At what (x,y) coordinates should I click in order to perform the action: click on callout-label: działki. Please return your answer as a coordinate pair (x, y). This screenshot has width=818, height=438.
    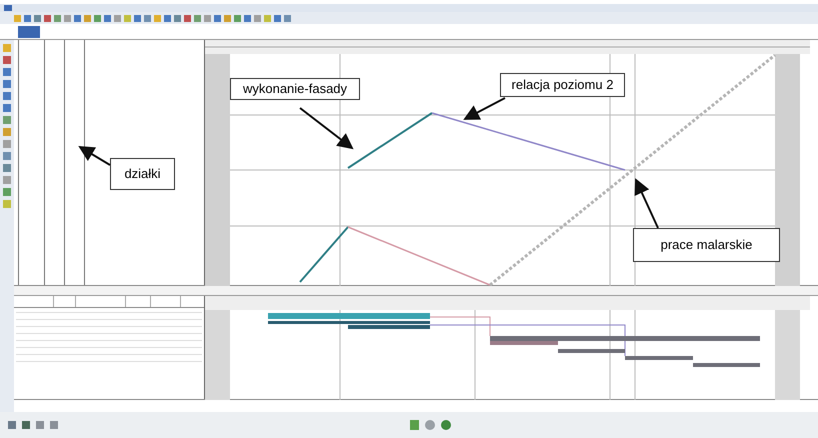
    Looking at the image, I should click on (142, 174).